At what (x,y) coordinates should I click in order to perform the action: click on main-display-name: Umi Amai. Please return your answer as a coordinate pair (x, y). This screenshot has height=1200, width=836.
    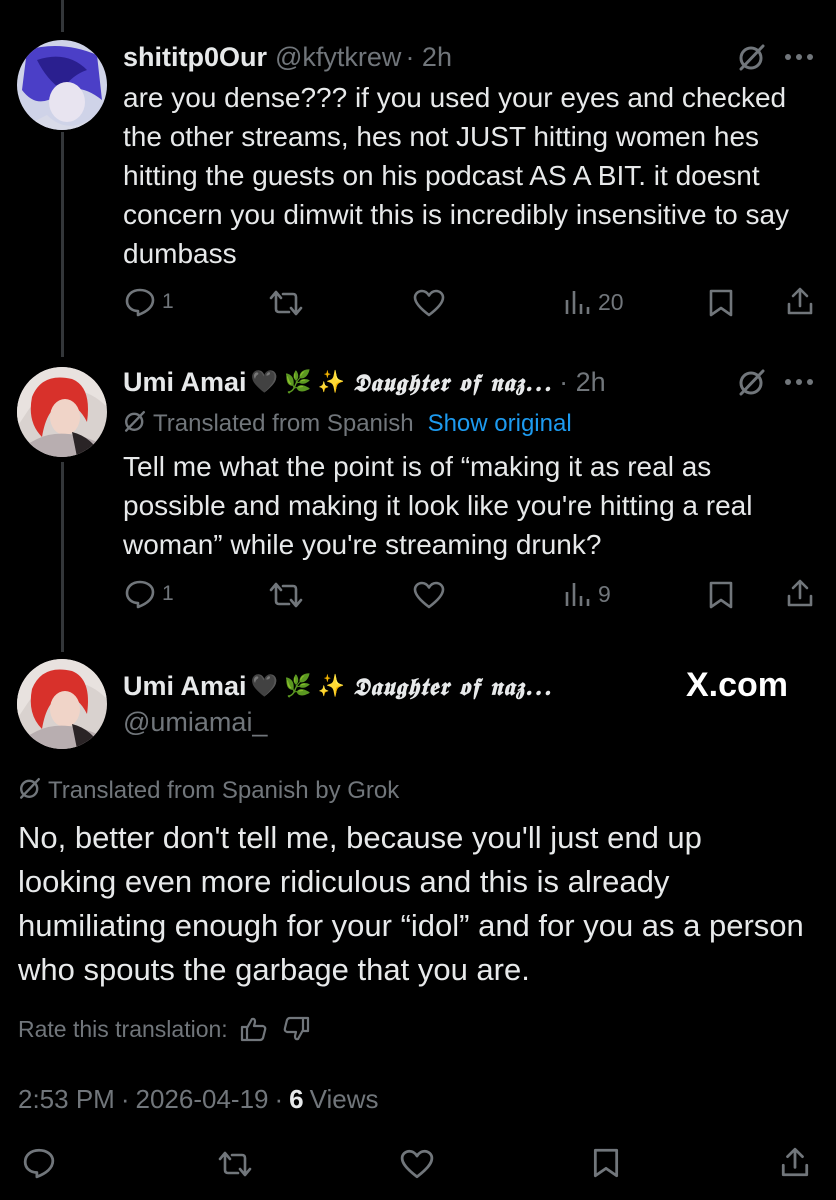
    Looking at the image, I should click on (185, 686).